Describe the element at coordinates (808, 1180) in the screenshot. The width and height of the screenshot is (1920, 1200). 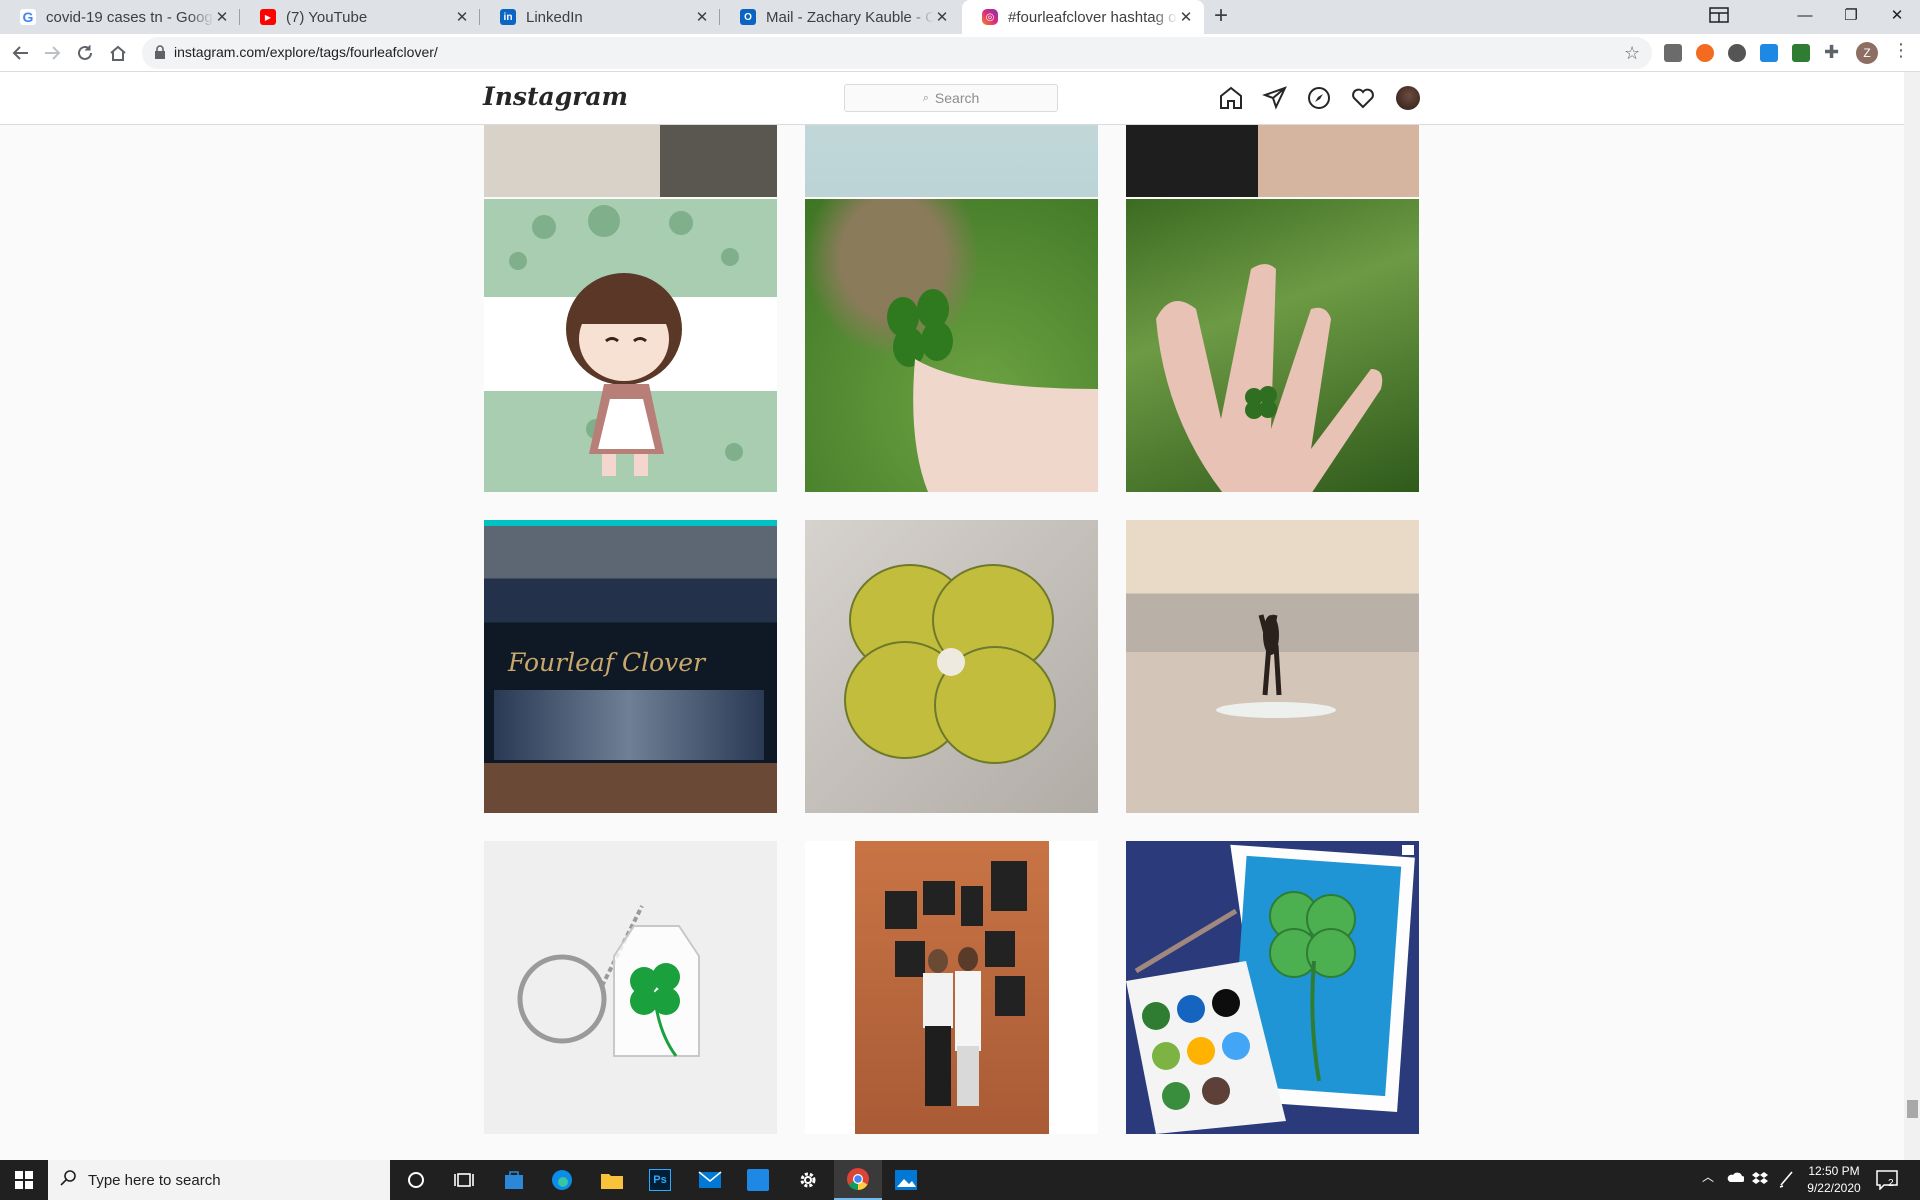
I see `settings-gear-icon` at that location.